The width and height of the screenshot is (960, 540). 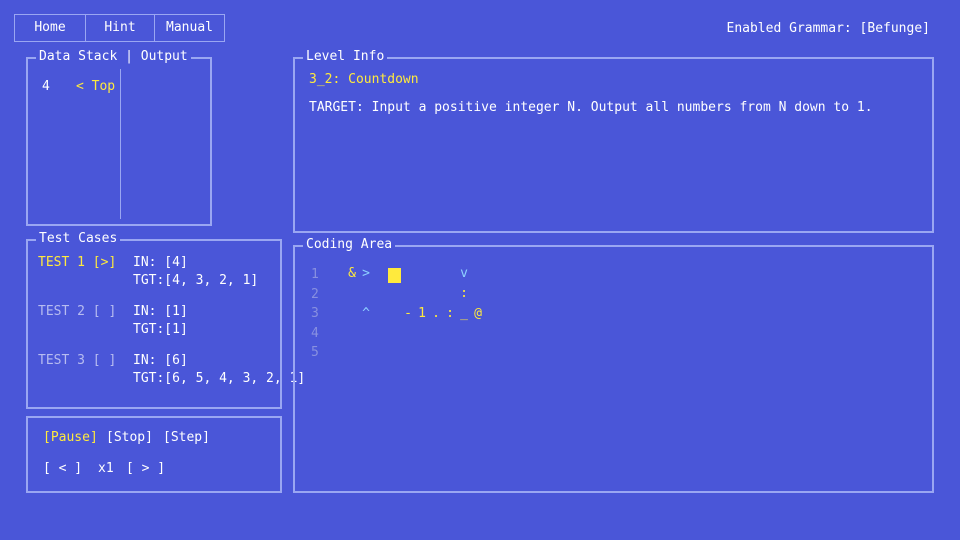 What do you see at coordinates (464, 273) in the screenshot?
I see `code-cell-arrow-down: v` at bounding box center [464, 273].